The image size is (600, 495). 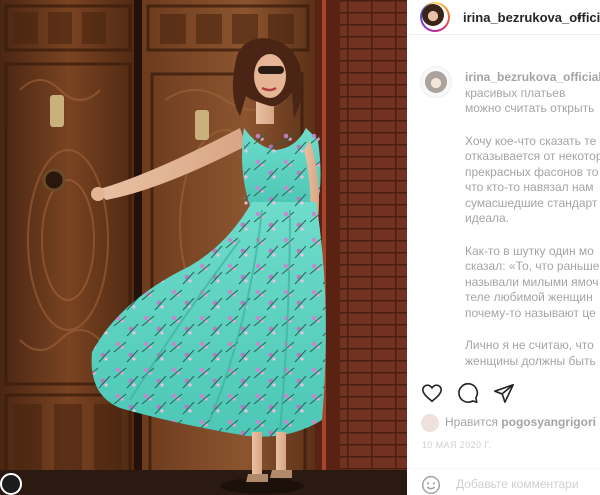 I want to click on heart-icon, so click(x=433, y=394).